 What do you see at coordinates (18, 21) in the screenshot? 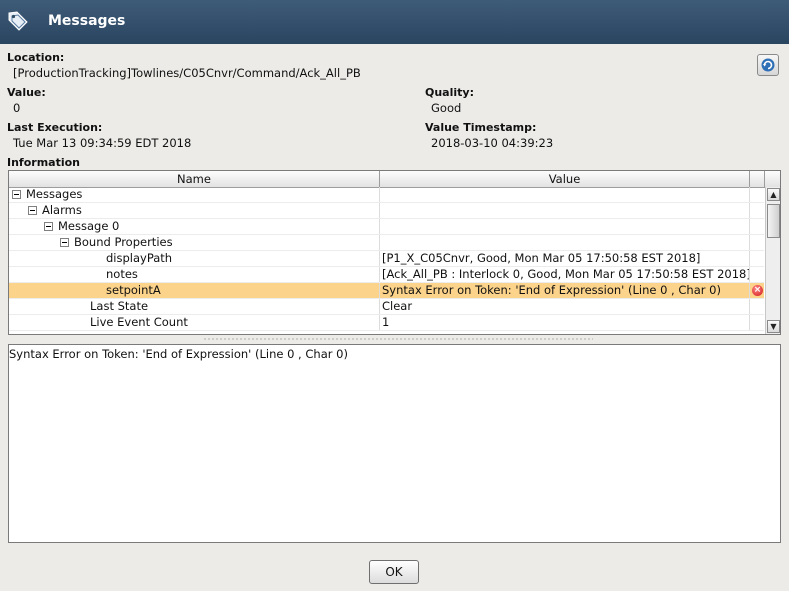
I see `tag-icon` at bounding box center [18, 21].